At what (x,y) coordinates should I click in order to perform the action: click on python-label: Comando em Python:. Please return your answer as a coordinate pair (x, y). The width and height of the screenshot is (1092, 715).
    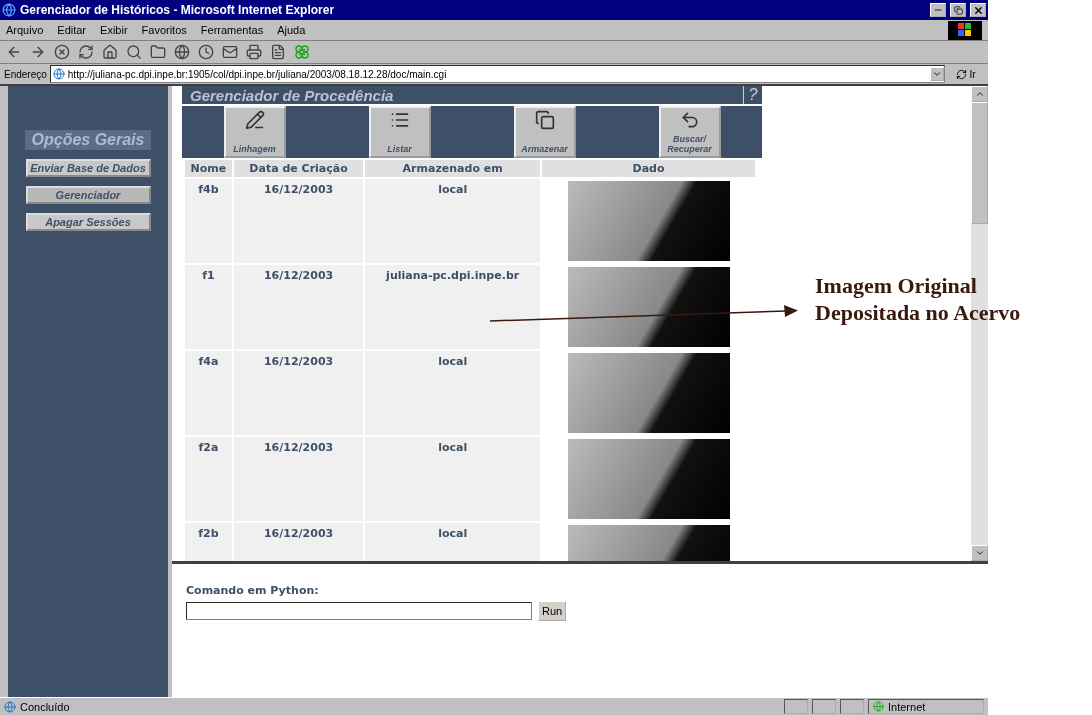
    Looking at the image, I should click on (253, 590).